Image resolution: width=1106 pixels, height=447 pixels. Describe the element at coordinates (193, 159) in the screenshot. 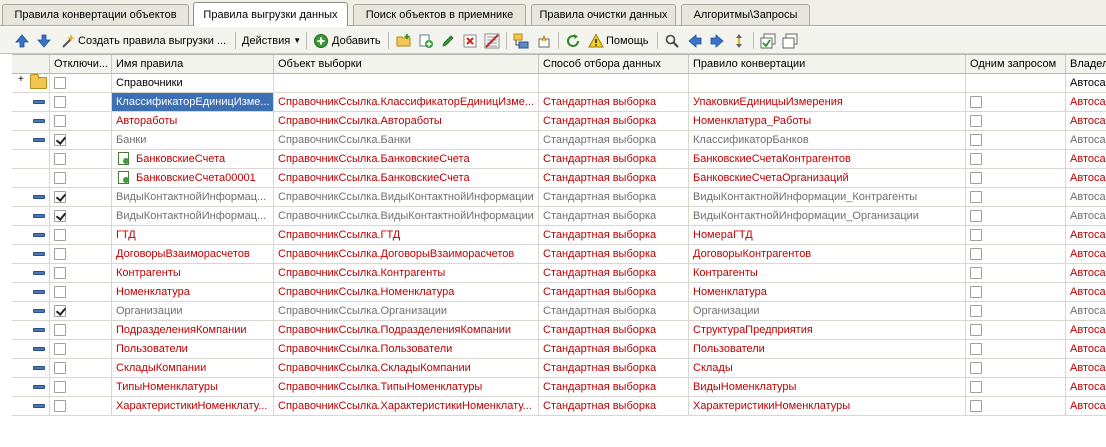

I see `rule-name-cell: БанковскиеСчета` at that location.